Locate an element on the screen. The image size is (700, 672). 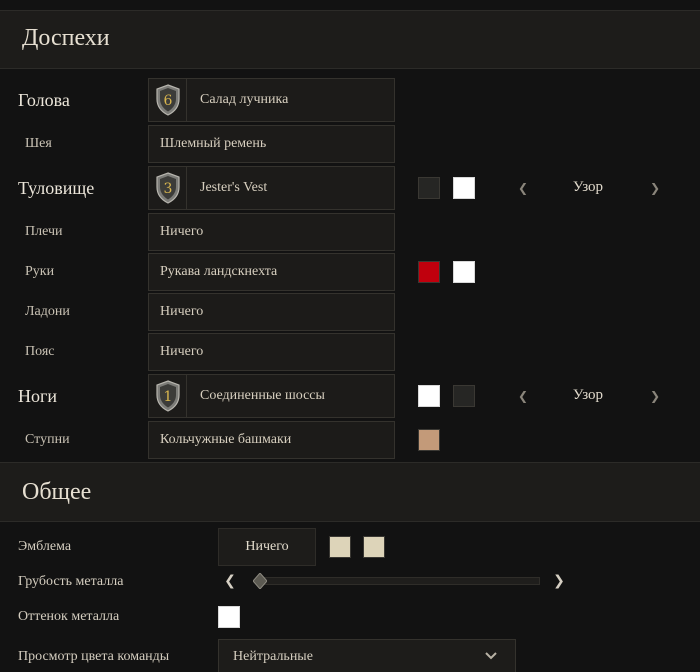
armor-section-title: Доспехи is located at coordinates (66, 38).